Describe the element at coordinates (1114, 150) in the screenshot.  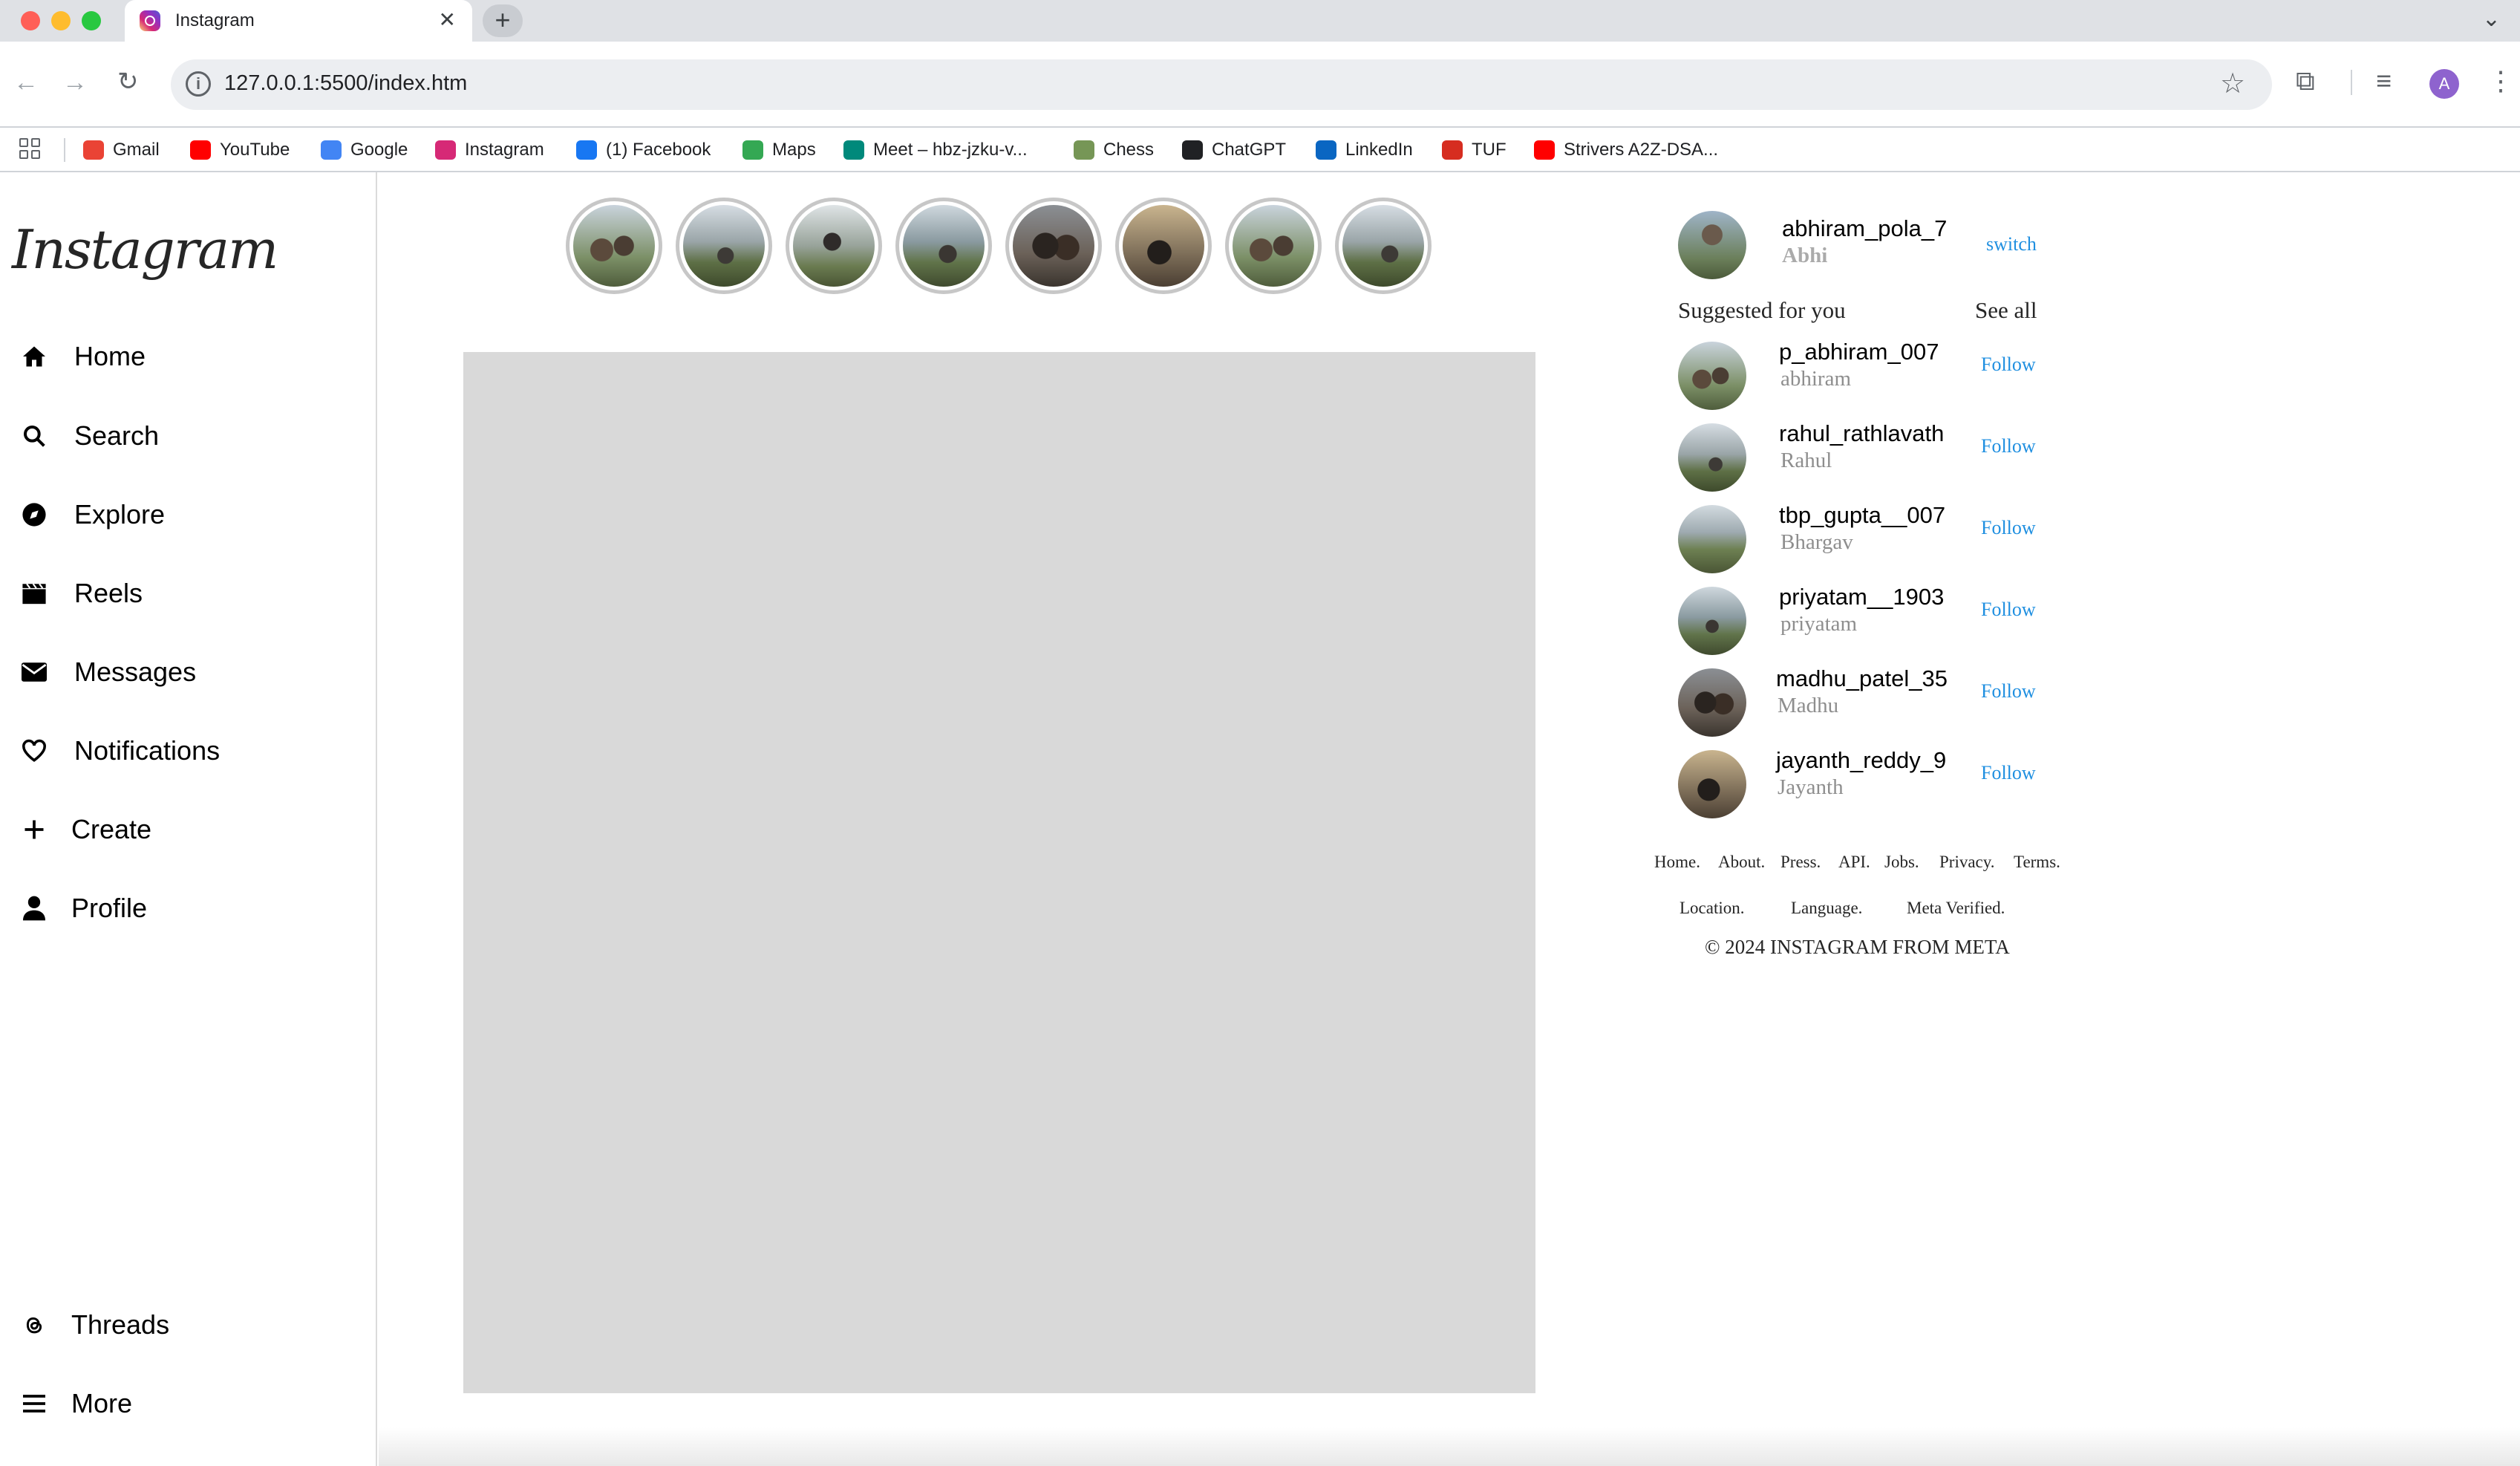
I see `bookmark-chess: Chess` at that location.